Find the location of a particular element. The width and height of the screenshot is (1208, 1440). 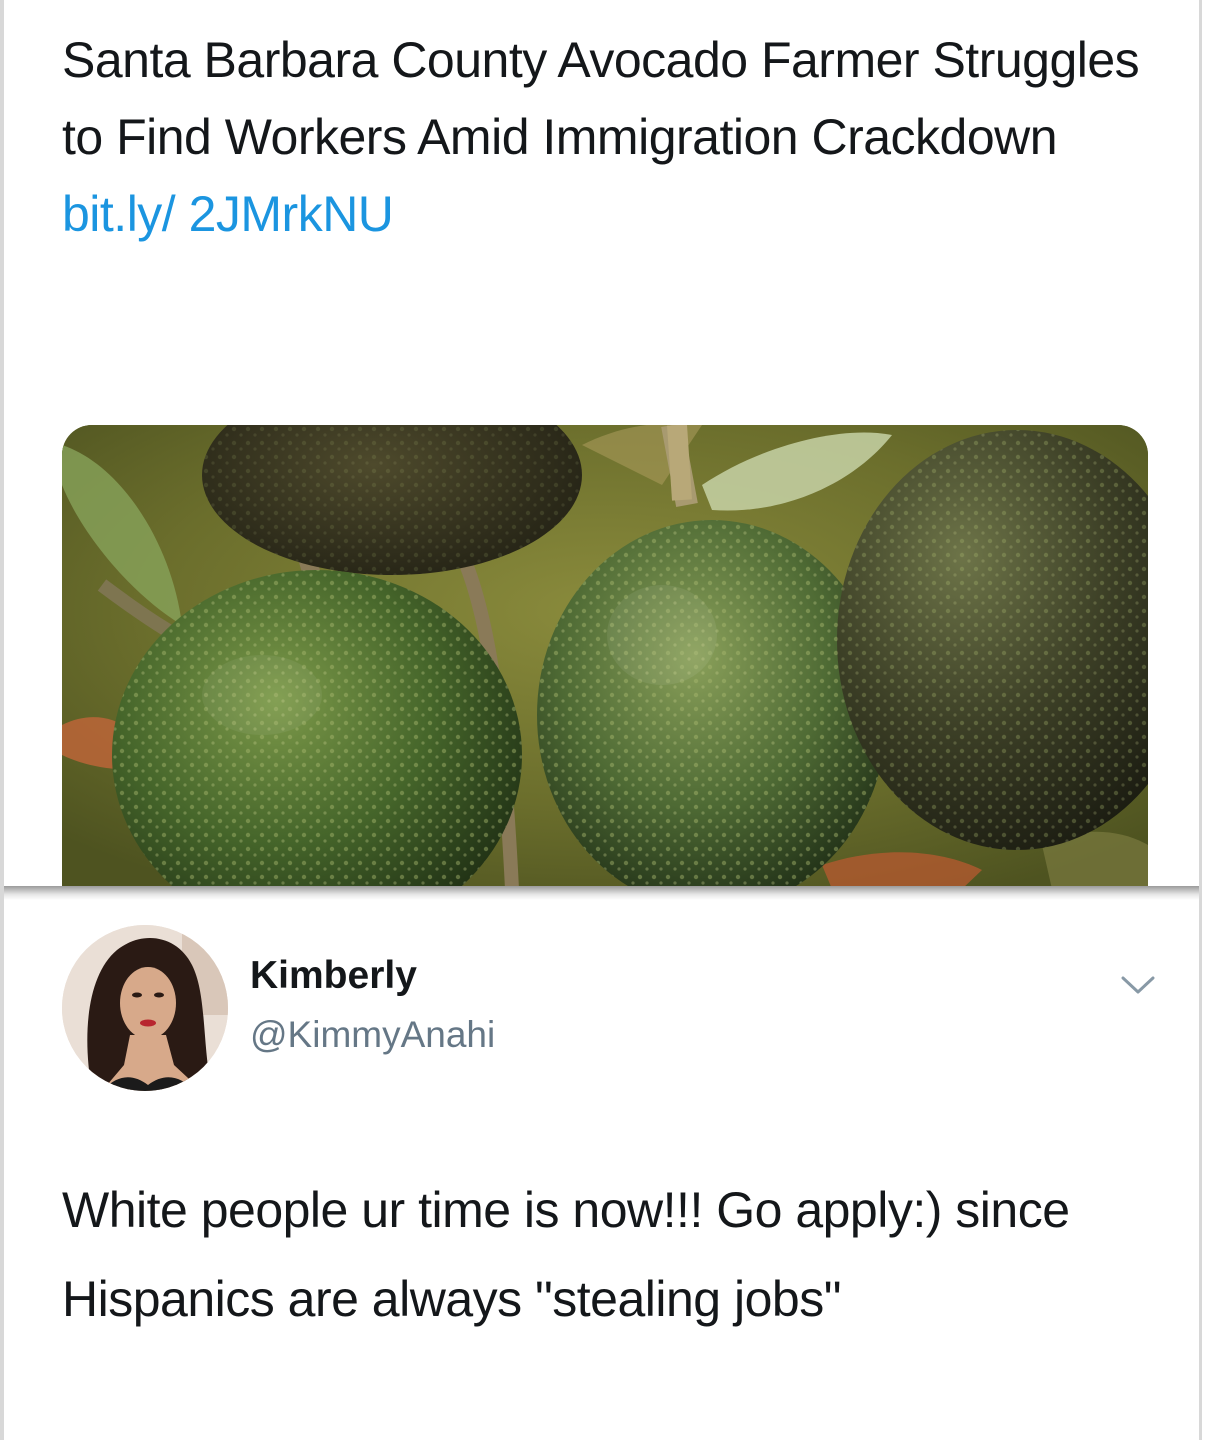

tweet-divider is located at coordinates (601, 893).